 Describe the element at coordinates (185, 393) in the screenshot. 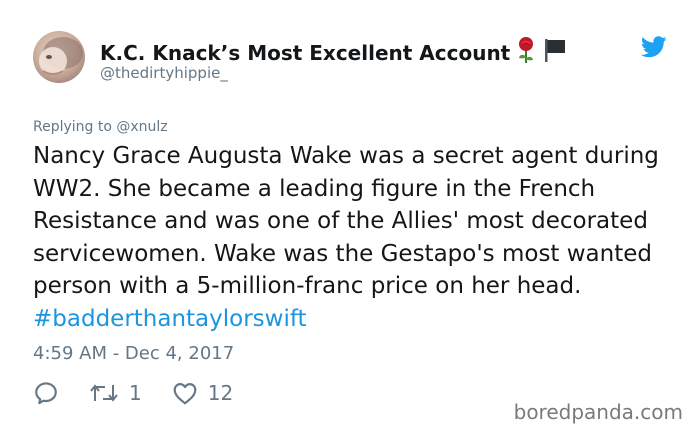

I see `heart-icon` at that location.